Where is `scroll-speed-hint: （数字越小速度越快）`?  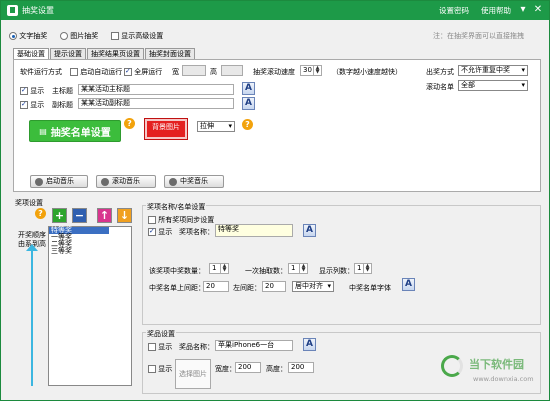 scroll-speed-hint: （数字越小速度越快） is located at coordinates (367, 72).